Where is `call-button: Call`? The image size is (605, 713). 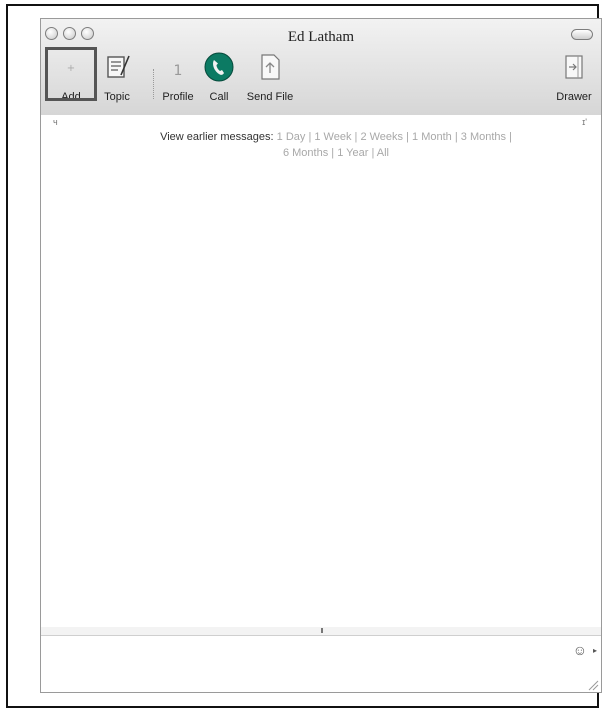
call-button: Call is located at coordinates (219, 79).